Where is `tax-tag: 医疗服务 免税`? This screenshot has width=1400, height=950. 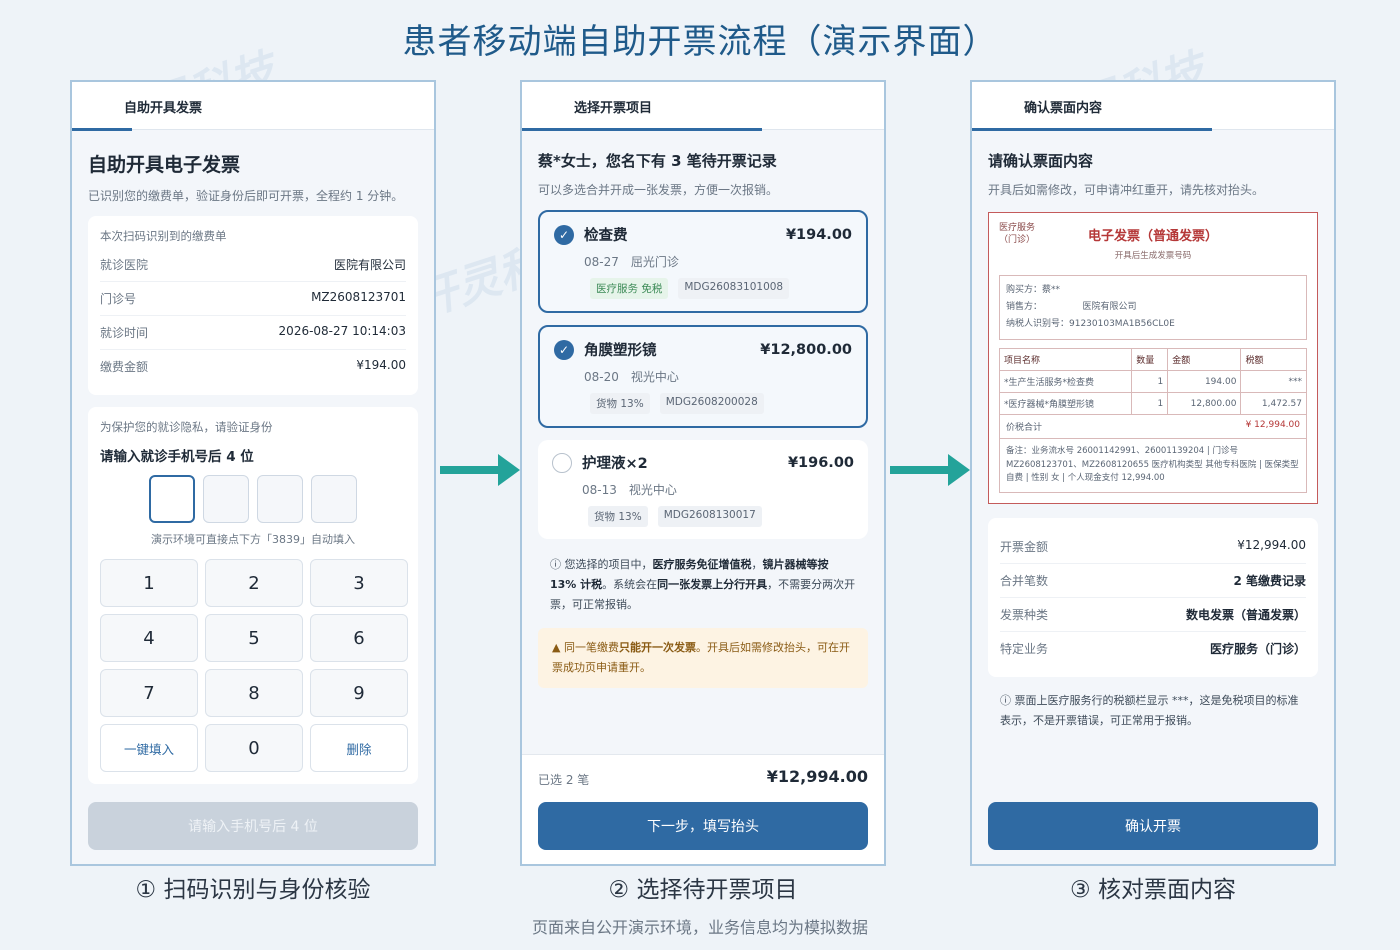
tax-tag: 医疗服务 免税 is located at coordinates (629, 288).